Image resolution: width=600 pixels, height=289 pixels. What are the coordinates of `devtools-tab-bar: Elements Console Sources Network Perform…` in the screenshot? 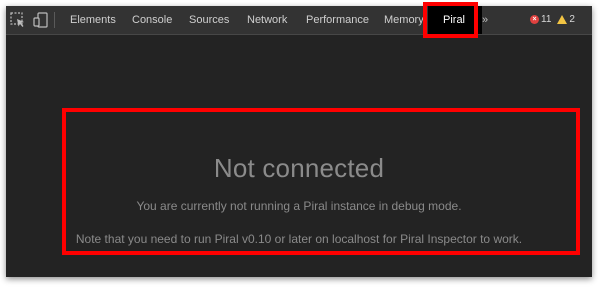 It's located at (299, 20).